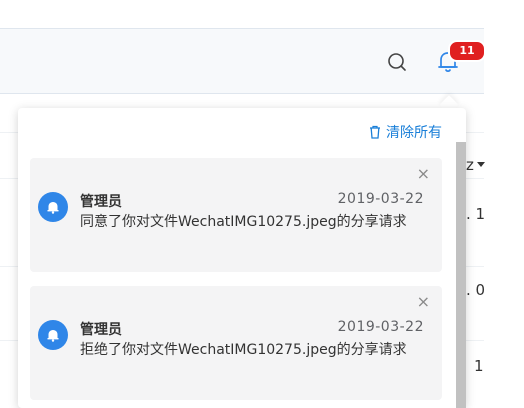 This screenshot has width=524, height=408. What do you see at coordinates (242, 61) in the screenshot?
I see `top-bar` at bounding box center [242, 61].